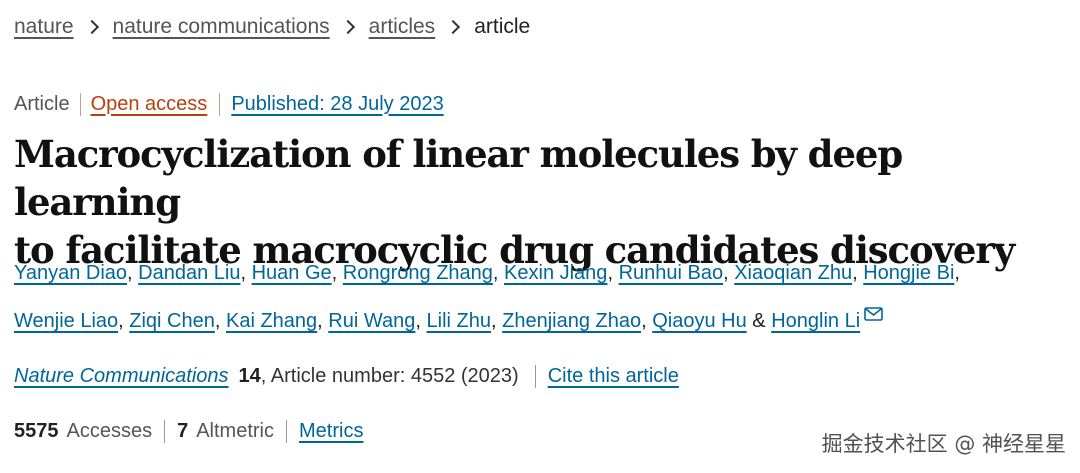 The height and width of the screenshot is (473, 1080). Describe the element at coordinates (183, 430) in the screenshot. I see `altmetric-count: 7` at that location.